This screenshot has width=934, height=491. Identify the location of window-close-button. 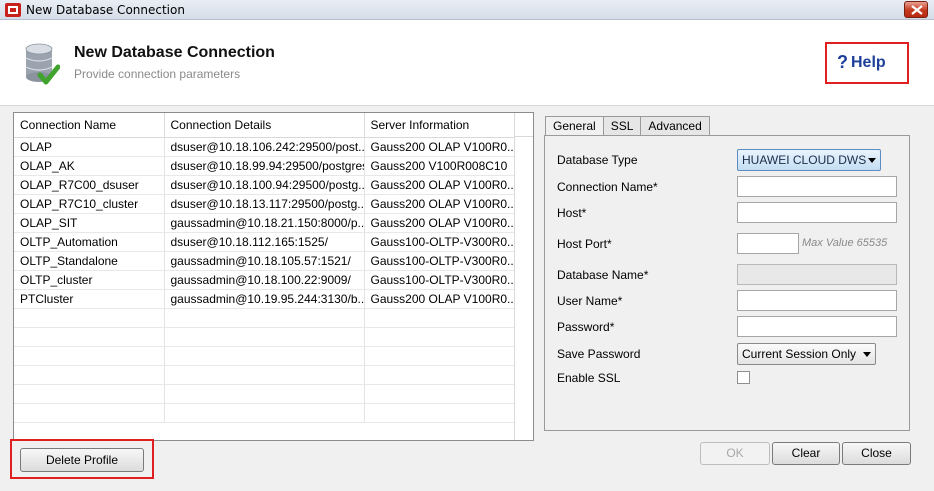
(916, 9).